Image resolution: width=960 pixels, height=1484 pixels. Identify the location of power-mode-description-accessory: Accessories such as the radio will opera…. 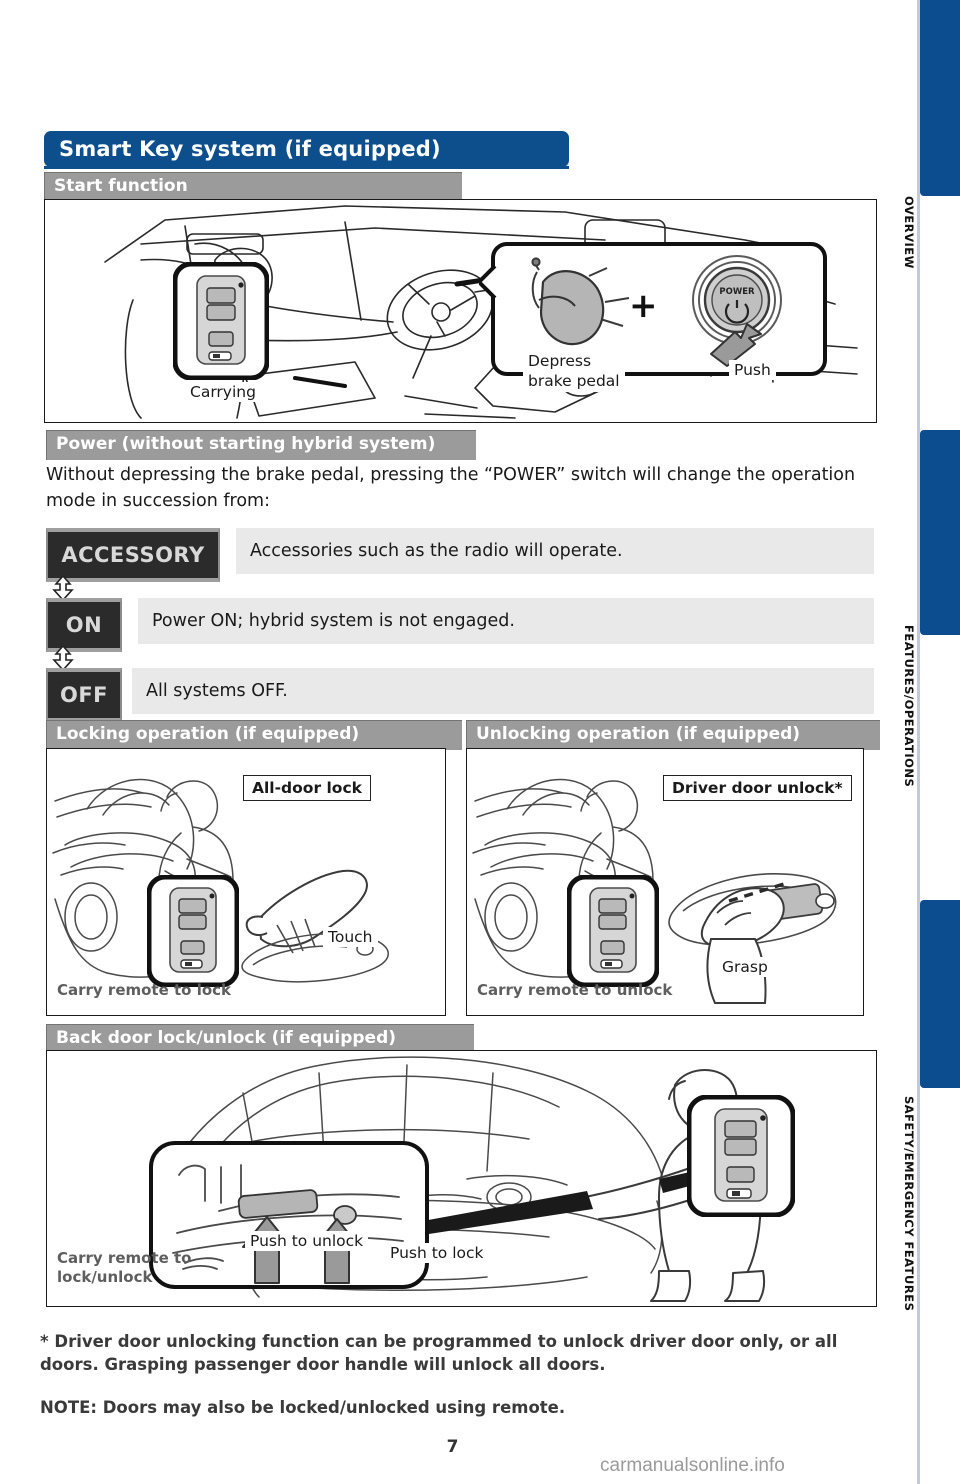
(555, 551).